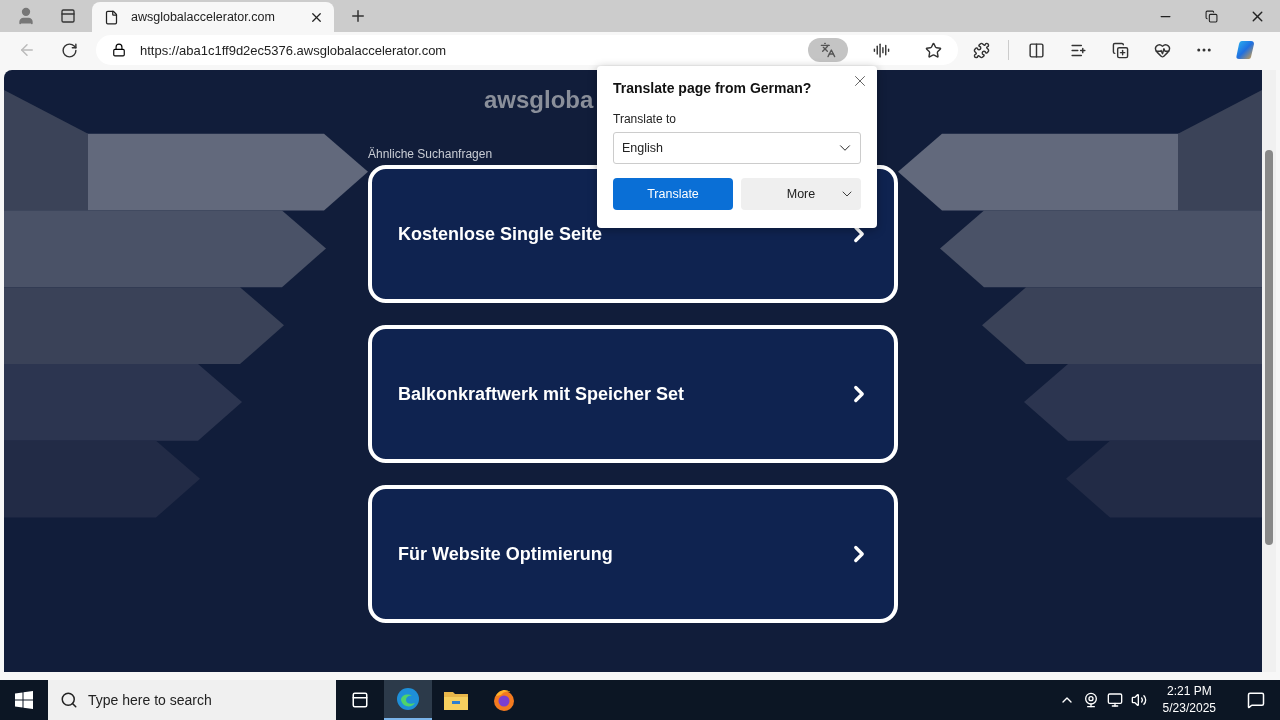 The height and width of the screenshot is (720, 1280). Describe the element at coordinates (192, 700) in the screenshot. I see `taskbar-search-field: Type here to search` at that location.